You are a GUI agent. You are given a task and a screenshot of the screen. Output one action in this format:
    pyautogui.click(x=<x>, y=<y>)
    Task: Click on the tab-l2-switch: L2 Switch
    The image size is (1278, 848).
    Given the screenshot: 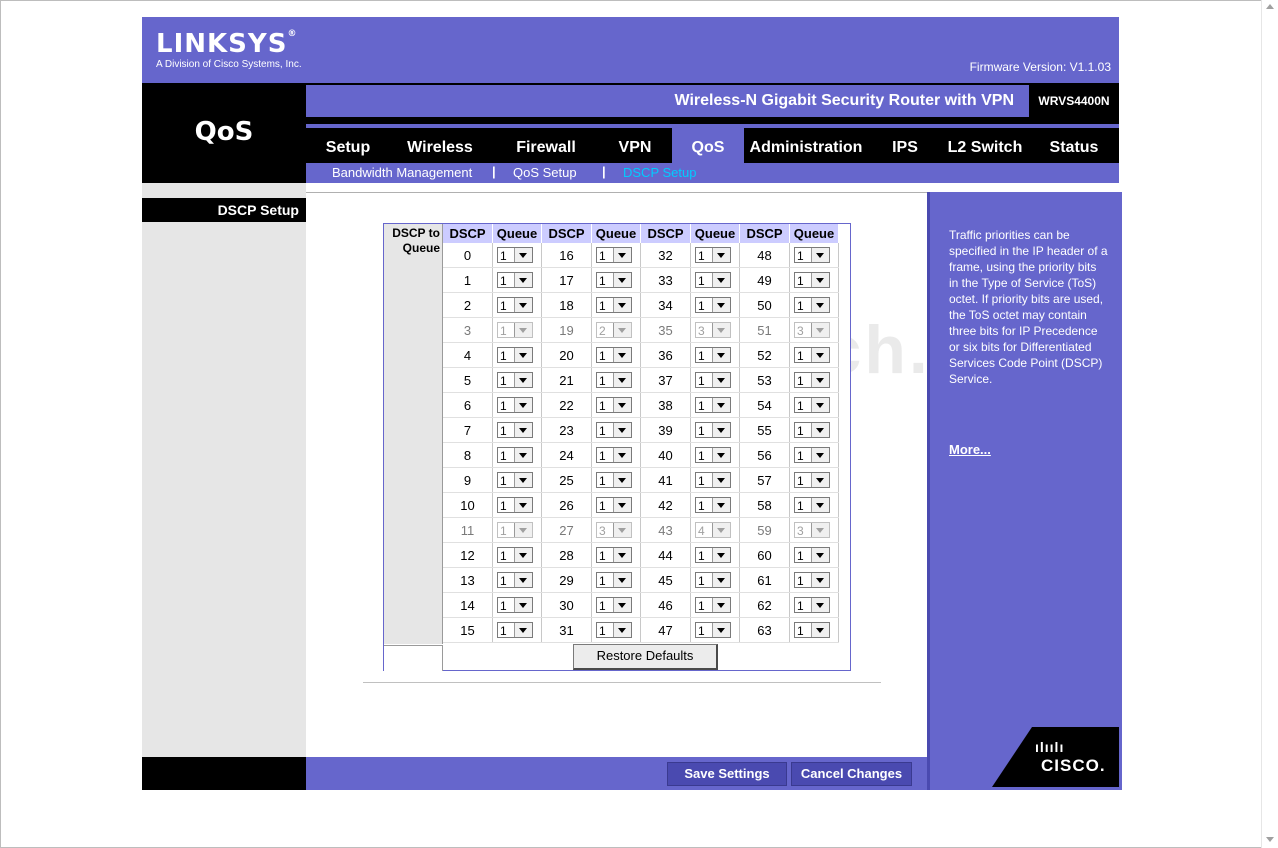 What is the action you would take?
    pyautogui.click(x=985, y=147)
    